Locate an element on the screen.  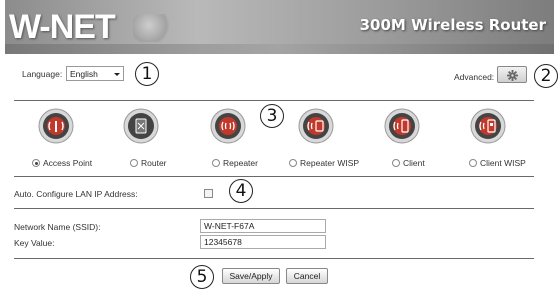
callout-2: 2 is located at coordinates (546, 76).